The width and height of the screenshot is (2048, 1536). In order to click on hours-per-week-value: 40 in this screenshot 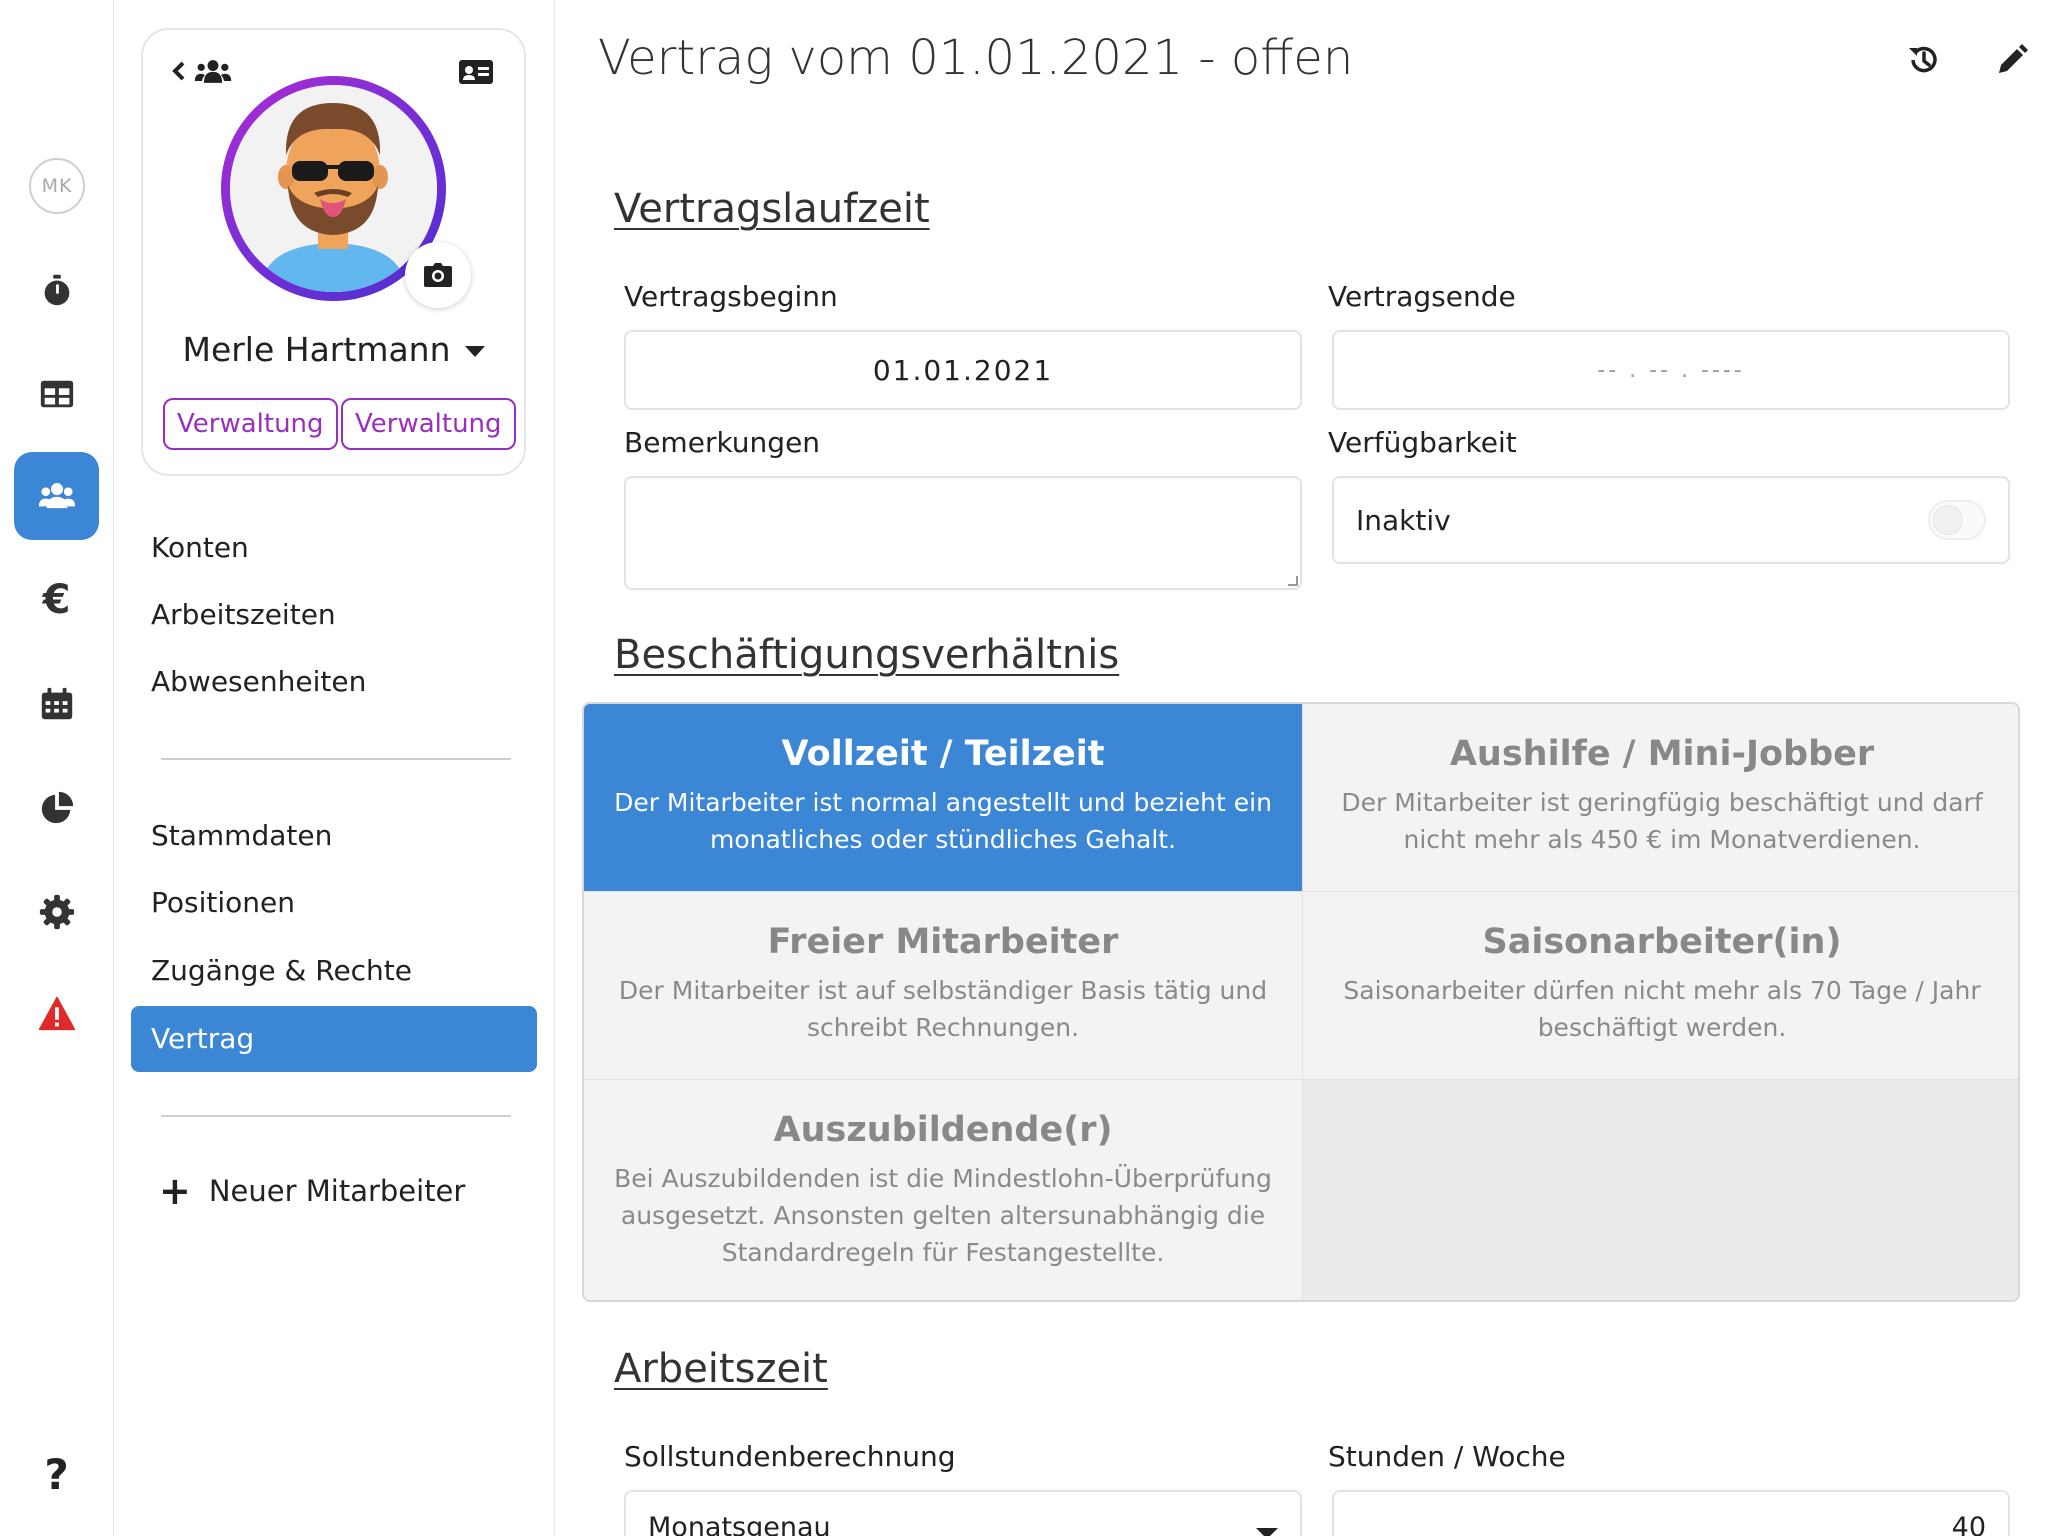, I will do `click(1968, 1524)`.